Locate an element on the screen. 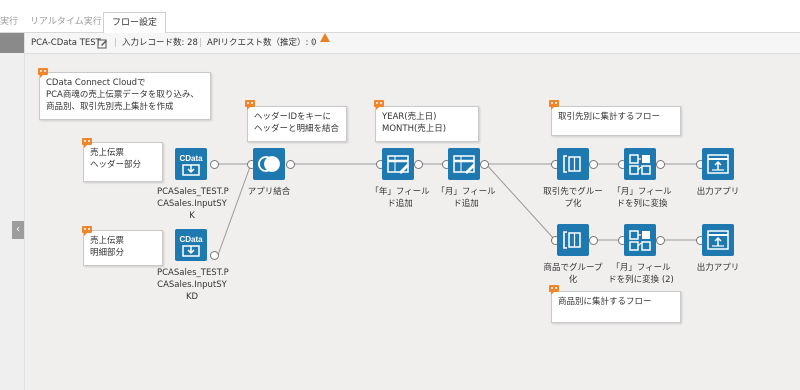 The height and width of the screenshot is (390, 800). node-label: PCASales_TEST.P CASales.InputSY KD is located at coordinates (193, 285).